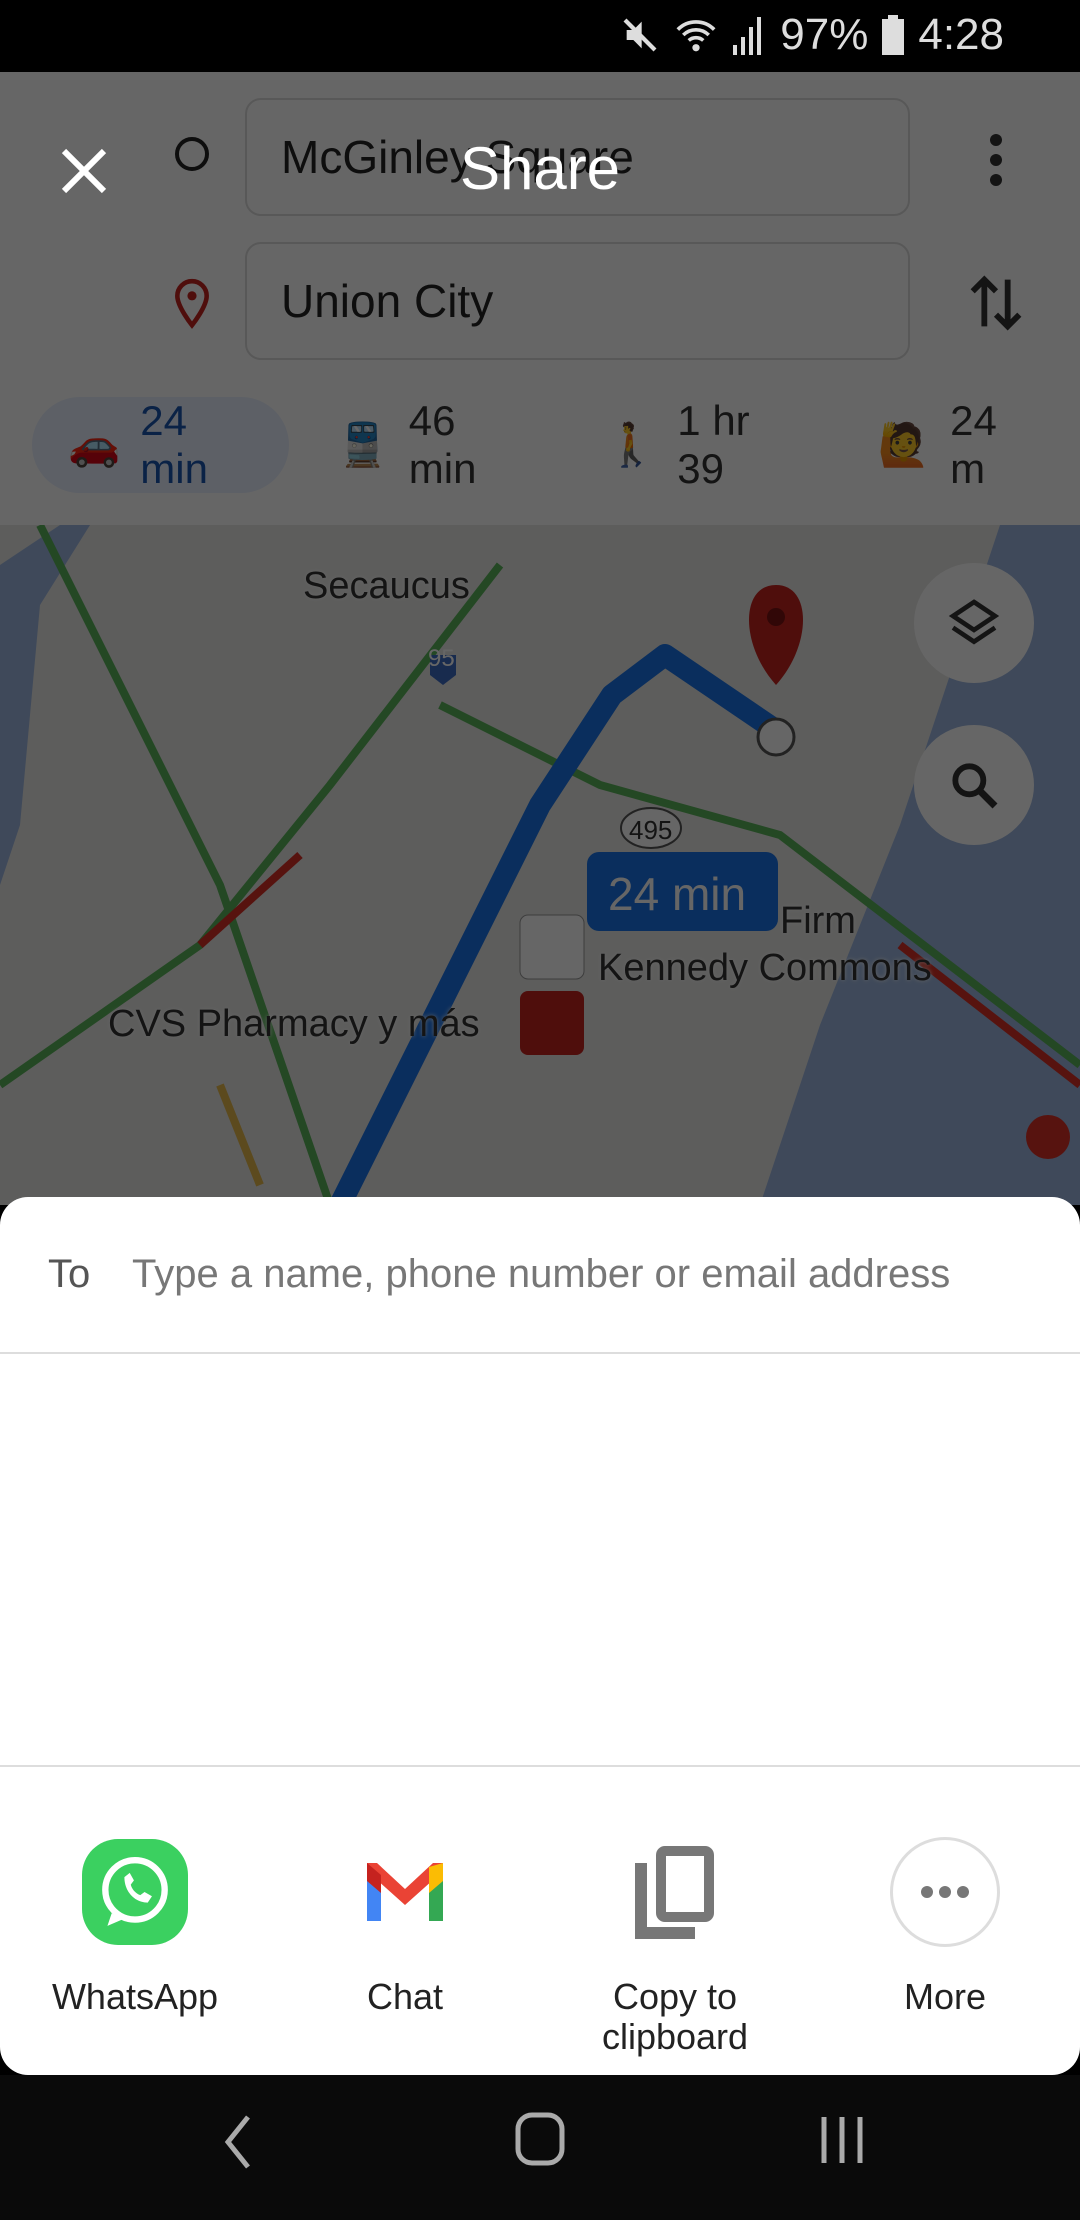  I want to click on mode-walking: 🚶 1 hr 39, so click(699, 445).